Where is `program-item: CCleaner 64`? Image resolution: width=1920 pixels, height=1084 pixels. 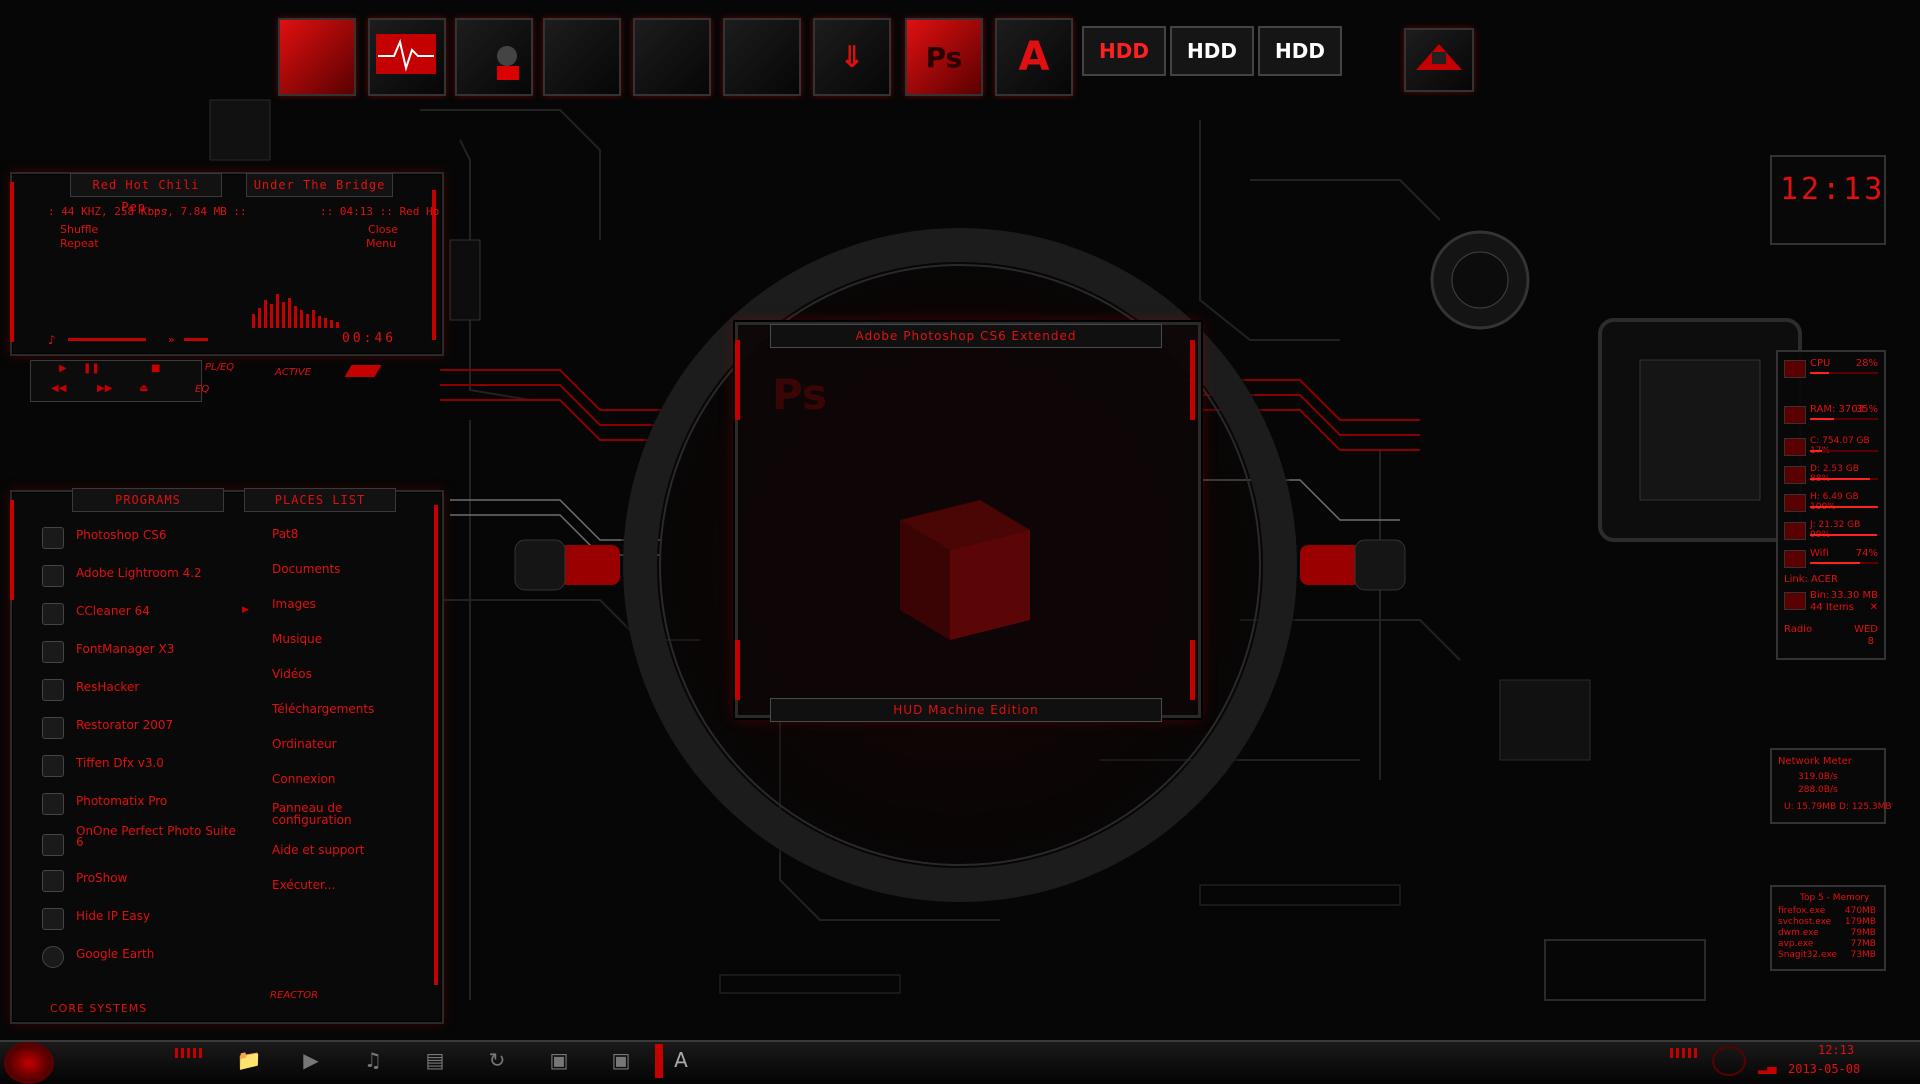
program-item: CCleaner 64 is located at coordinates (142, 614).